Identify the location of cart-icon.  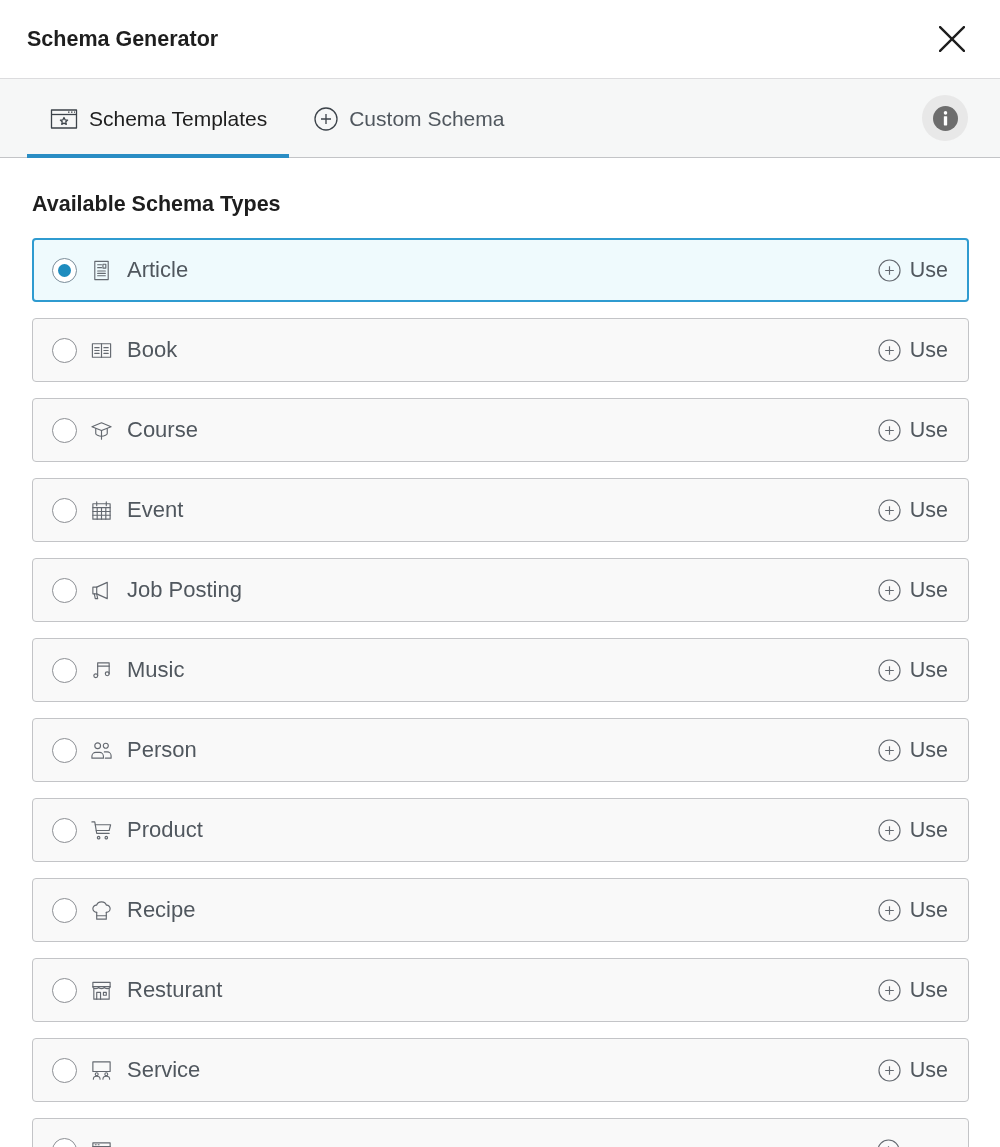
(101, 830).